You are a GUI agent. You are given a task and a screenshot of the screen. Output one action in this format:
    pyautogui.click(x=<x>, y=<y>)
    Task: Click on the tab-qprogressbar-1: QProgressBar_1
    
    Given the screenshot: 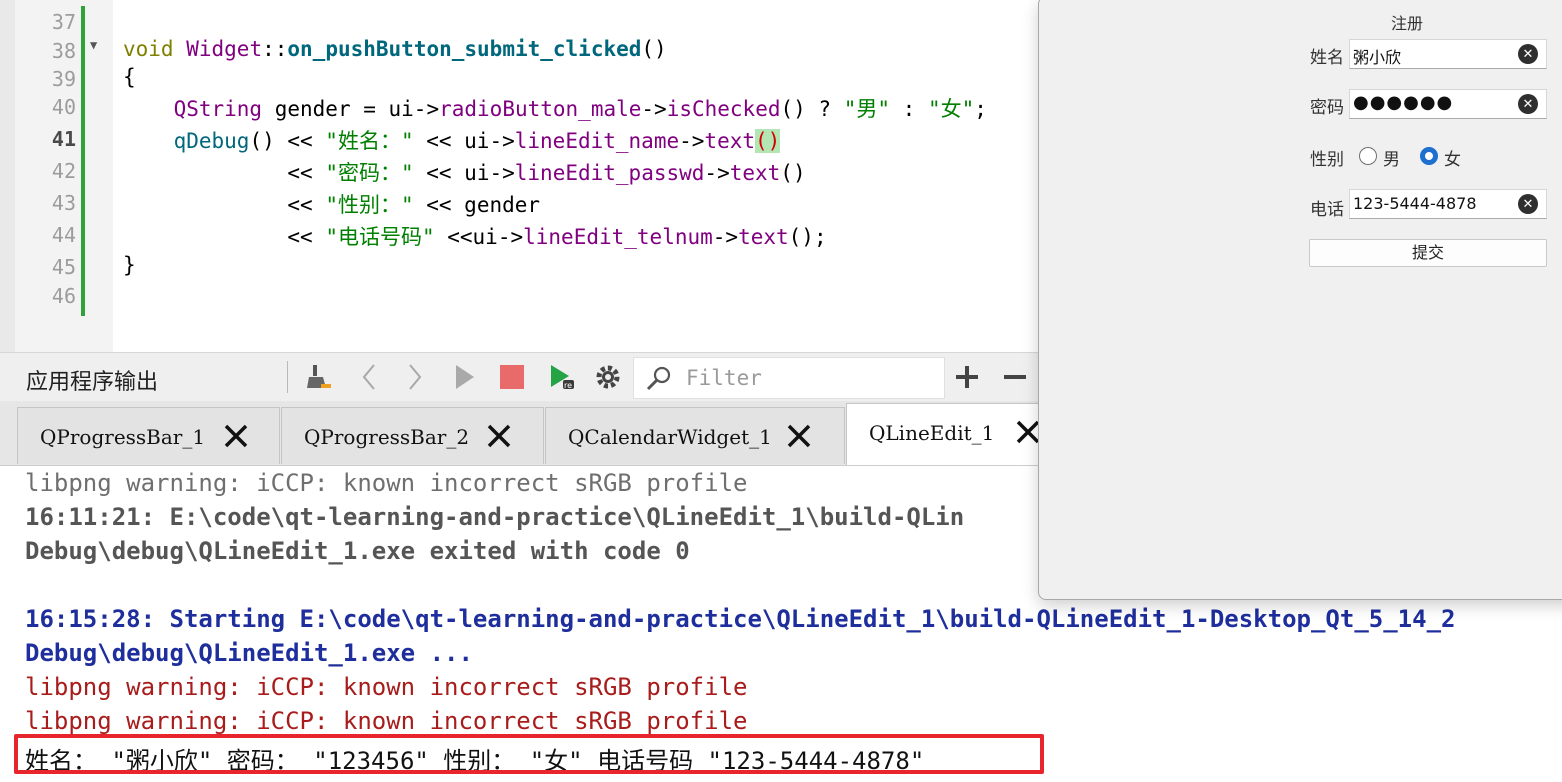 What is the action you would take?
    pyautogui.click(x=148, y=435)
    